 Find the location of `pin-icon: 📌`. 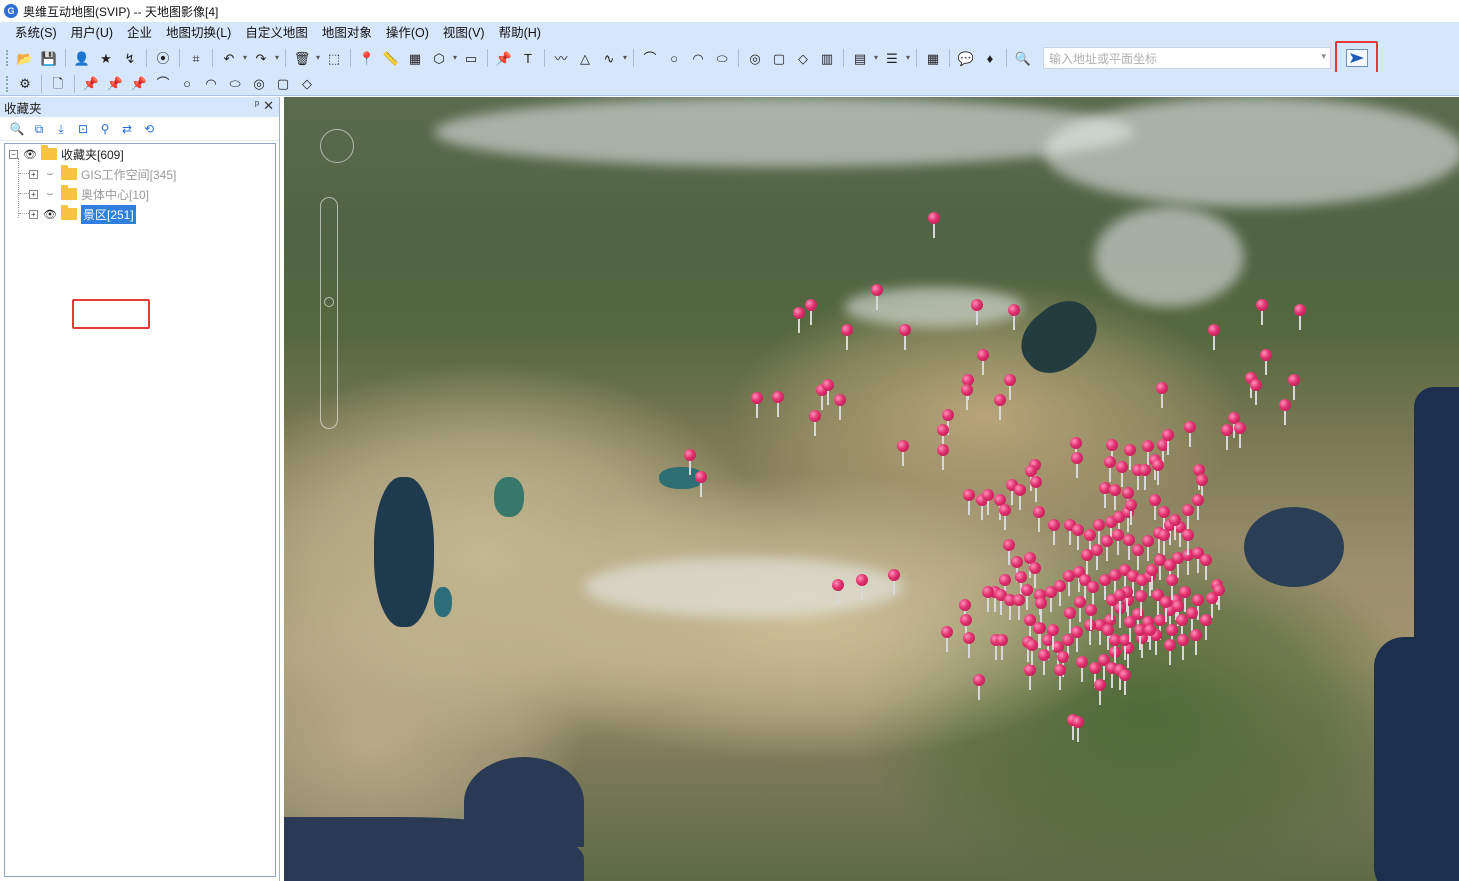

pin-icon: 📌 is located at coordinates (504, 58).